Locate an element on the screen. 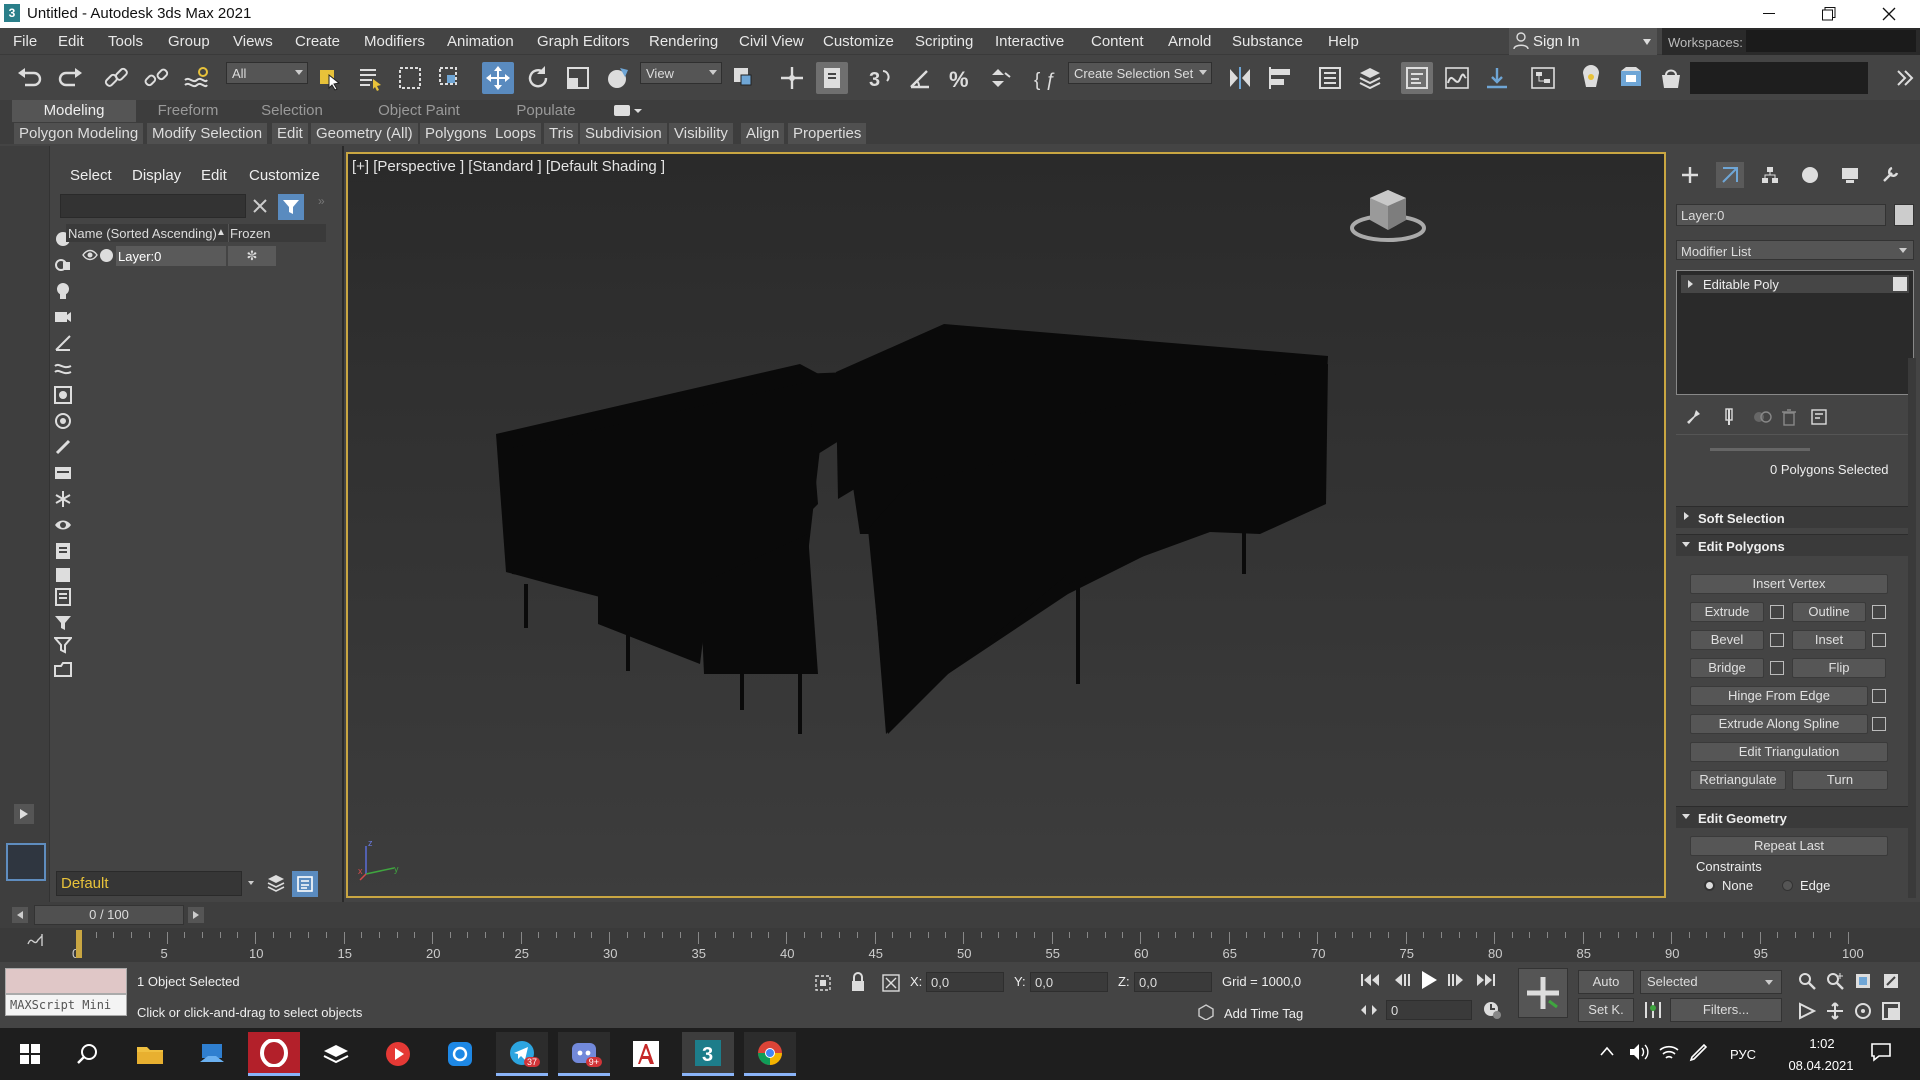  clock-date: 08.04.2021 is located at coordinates (1821, 1065).